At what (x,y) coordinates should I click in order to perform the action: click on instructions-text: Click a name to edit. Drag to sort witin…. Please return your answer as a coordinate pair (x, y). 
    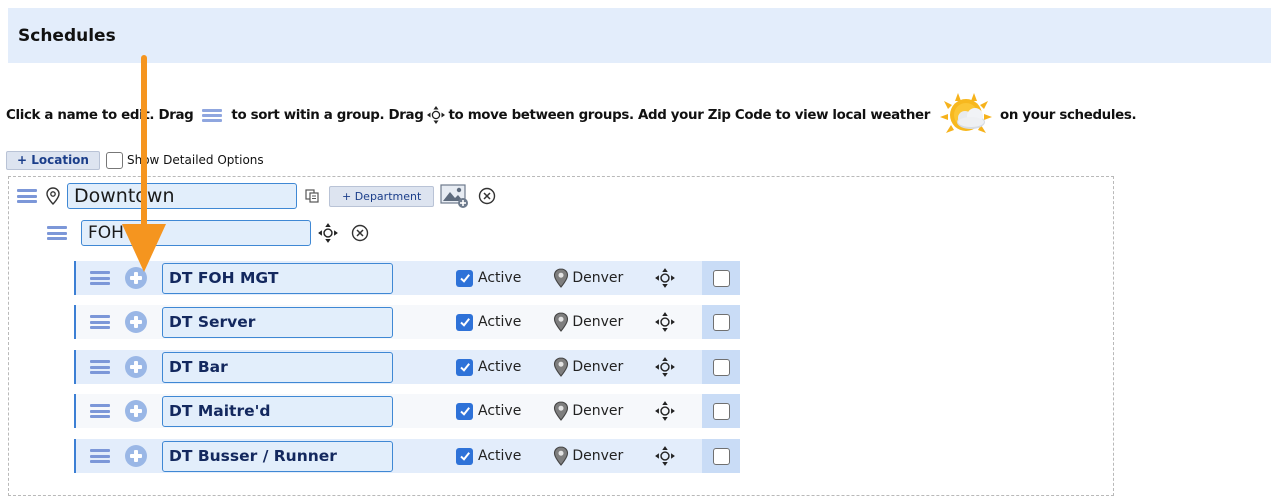
    Looking at the image, I should click on (571, 113).